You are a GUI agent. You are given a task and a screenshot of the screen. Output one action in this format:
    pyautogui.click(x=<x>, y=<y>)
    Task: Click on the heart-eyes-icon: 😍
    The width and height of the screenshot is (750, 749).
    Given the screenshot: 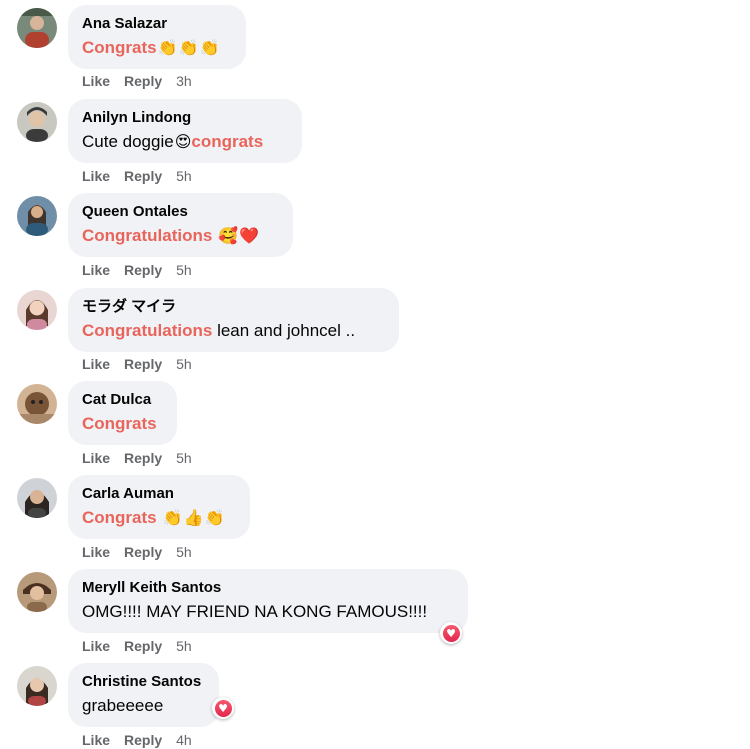 What is the action you would take?
    pyautogui.click(x=183, y=141)
    